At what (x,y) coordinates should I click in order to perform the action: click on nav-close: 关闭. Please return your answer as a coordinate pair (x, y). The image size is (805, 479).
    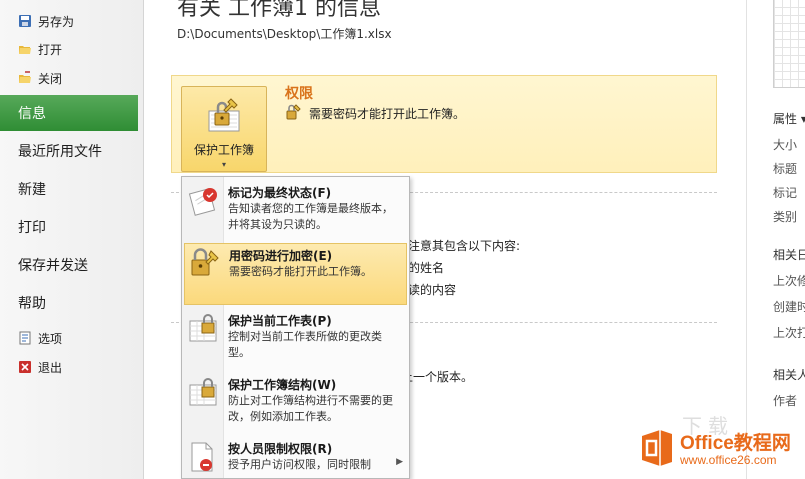
    Looking at the image, I should click on (40, 78).